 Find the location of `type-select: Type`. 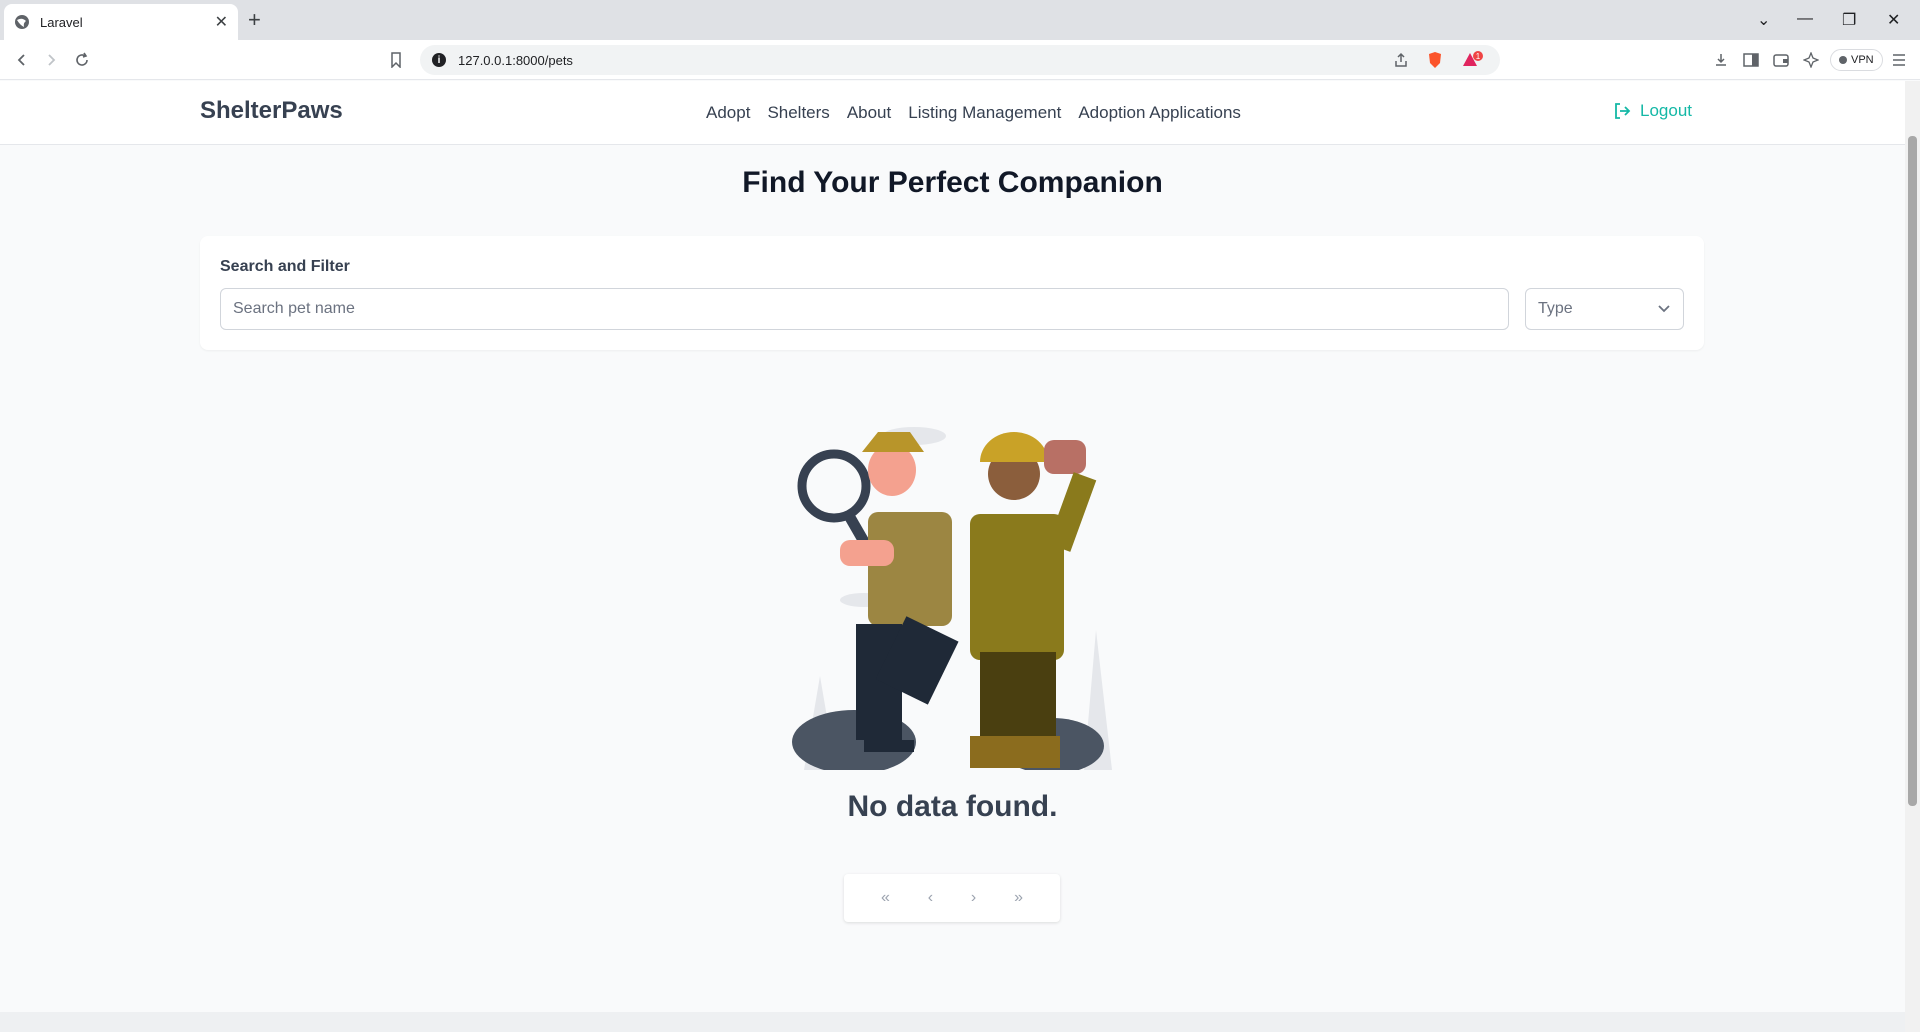

type-select: Type is located at coordinates (1604, 309).